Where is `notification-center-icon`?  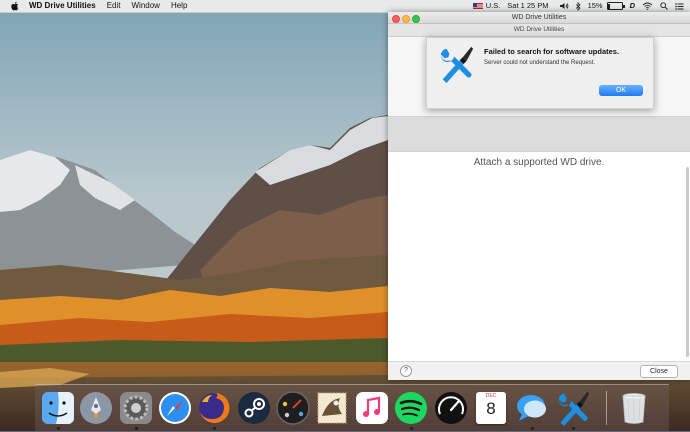 notification-center-icon is located at coordinates (679, 6).